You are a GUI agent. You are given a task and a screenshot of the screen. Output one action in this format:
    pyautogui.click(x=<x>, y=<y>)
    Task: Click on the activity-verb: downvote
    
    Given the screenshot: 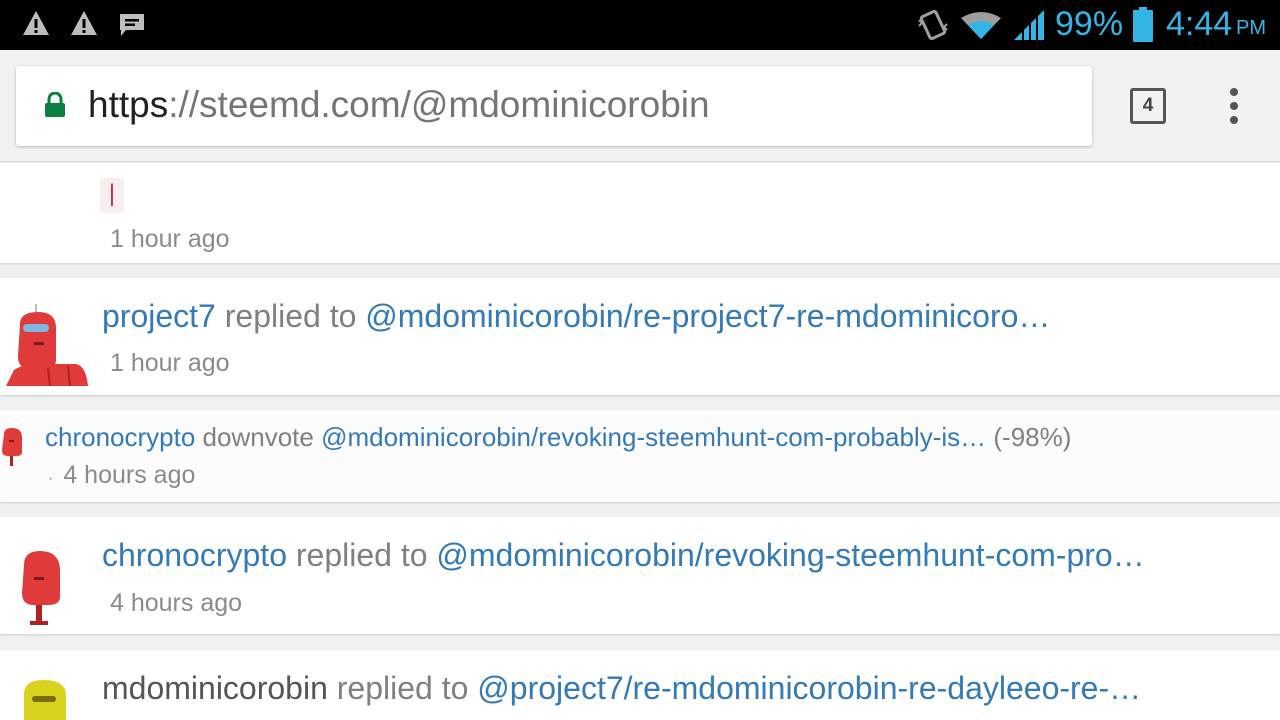 What is the action you would take?
    pyautogui.click(x=258, y=437)
    